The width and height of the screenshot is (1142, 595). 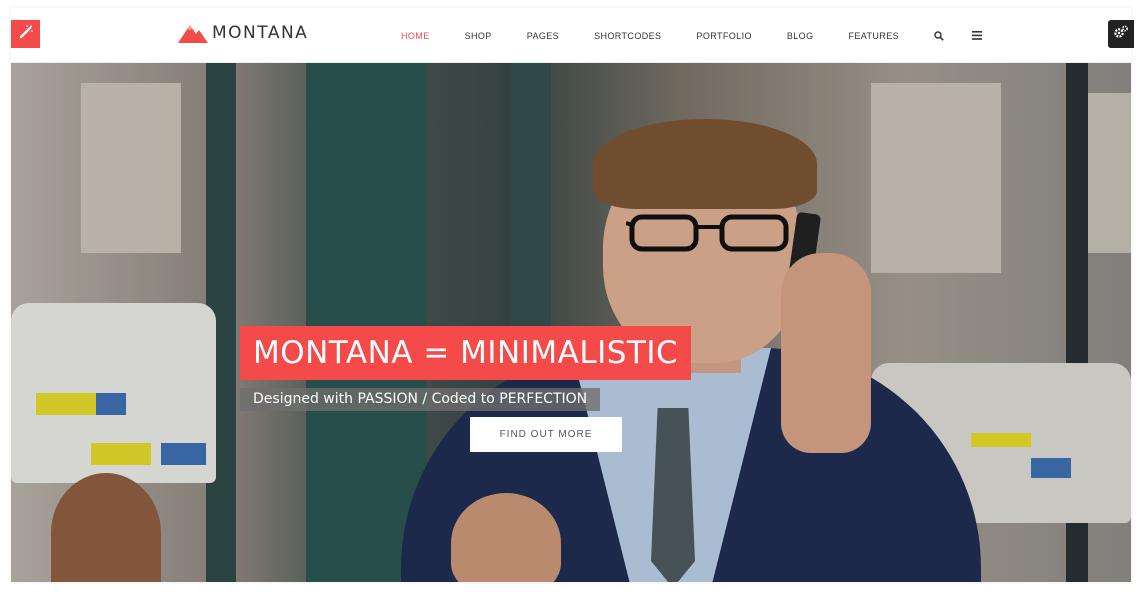 I want to click on nav-portfolio: PORTFOLIO, so click(x=723, y=36).